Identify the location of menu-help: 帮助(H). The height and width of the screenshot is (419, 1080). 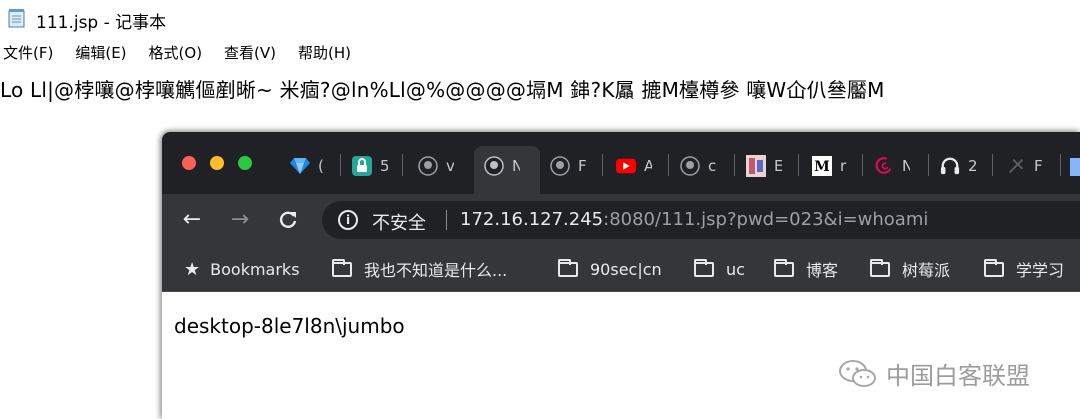
(323, 54).